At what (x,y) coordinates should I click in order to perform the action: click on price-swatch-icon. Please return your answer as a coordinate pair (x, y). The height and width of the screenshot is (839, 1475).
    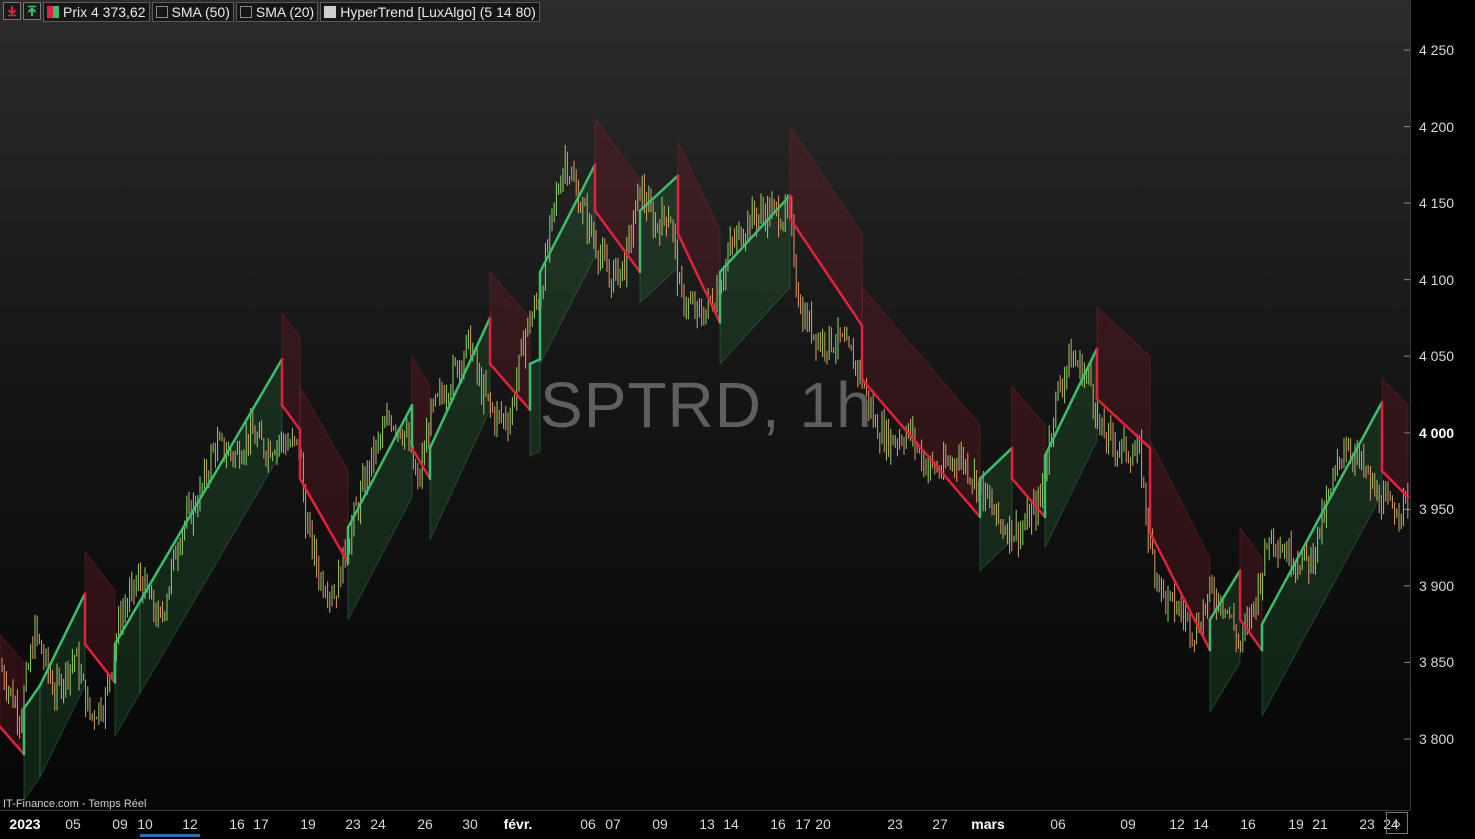
    Looking at the image, I should click on (53, 12).